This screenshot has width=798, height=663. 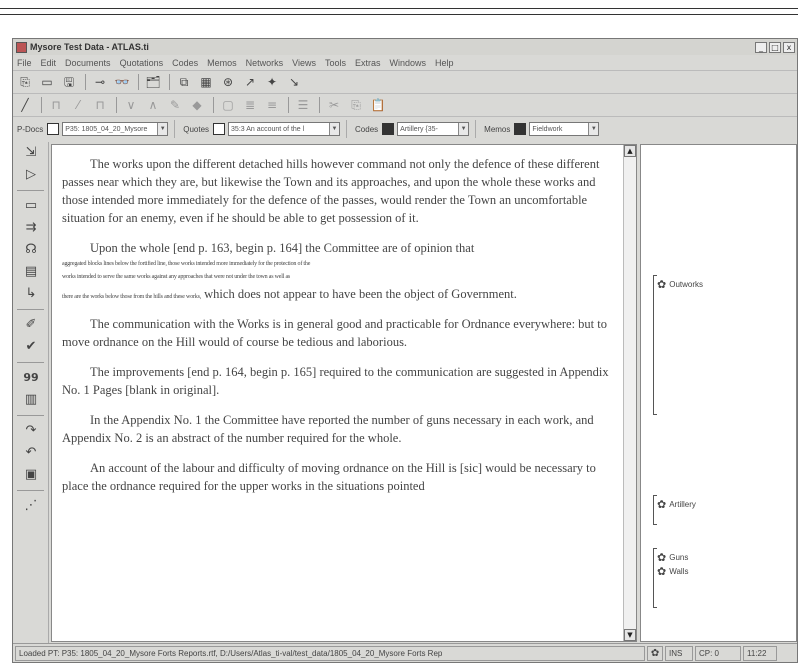 What do you see at coordinates (31, 347) in the screenshot?
I see `checkmark-icon: ✔` at bounding box center [31, 347].